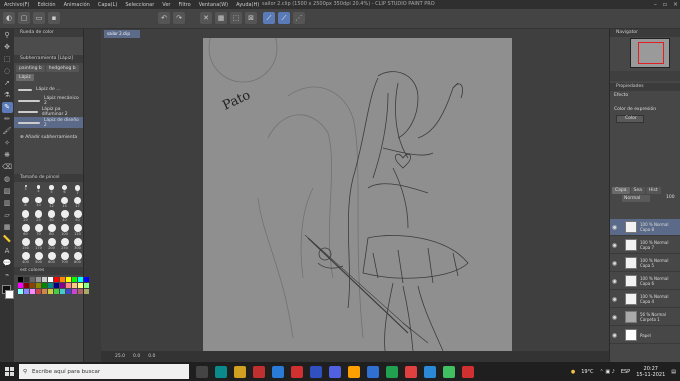 Image resolution: width=680 pixels, height=381 pixels. I want to click on snap-grid-icon: ⟋, so click(284, 18).